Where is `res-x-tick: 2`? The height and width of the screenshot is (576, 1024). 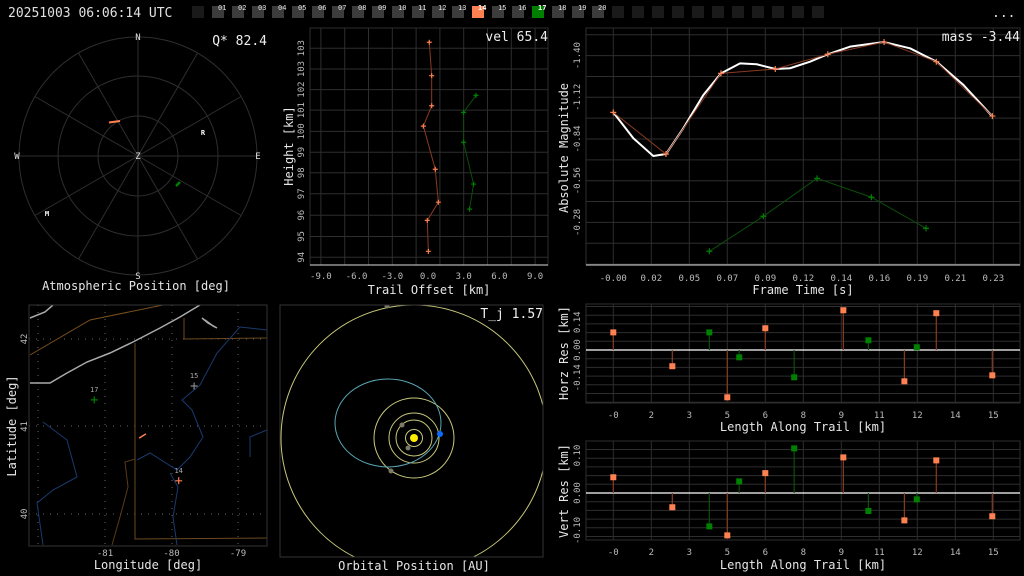 res-x-tick: 2 is located at coordinates (651, 553).